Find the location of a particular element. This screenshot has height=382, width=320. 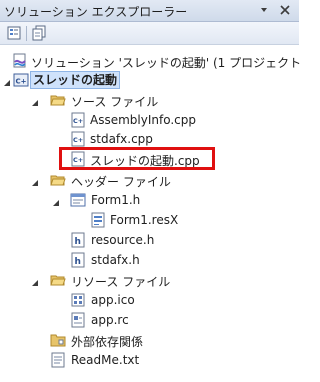

tree-item-source-folder: ソース ファイル is located at coordinates (149, 100).